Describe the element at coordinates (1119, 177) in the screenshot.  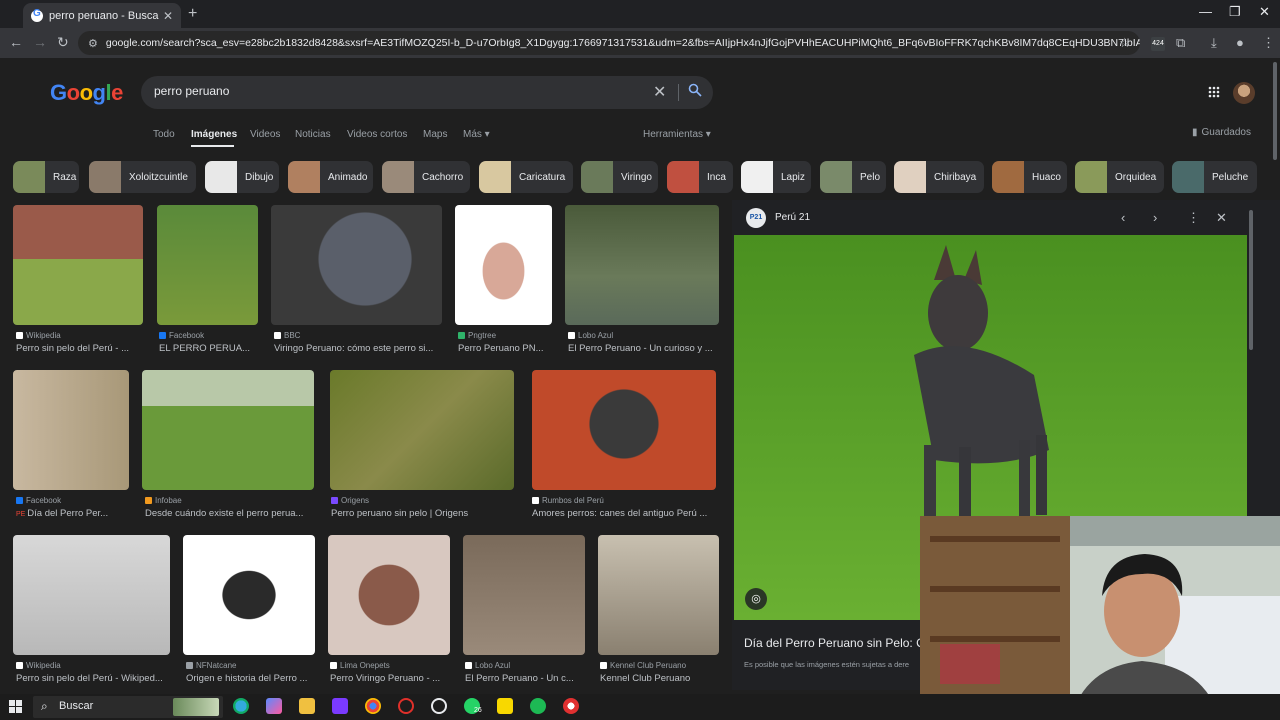
I see `chip-orquidea: Orquidea` at that location.